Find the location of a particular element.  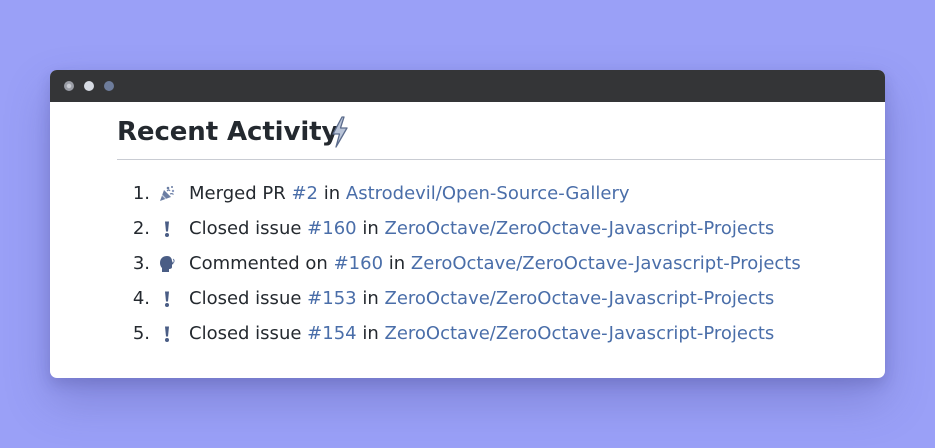

item-number: 1. is located at coordinates (141, 193).